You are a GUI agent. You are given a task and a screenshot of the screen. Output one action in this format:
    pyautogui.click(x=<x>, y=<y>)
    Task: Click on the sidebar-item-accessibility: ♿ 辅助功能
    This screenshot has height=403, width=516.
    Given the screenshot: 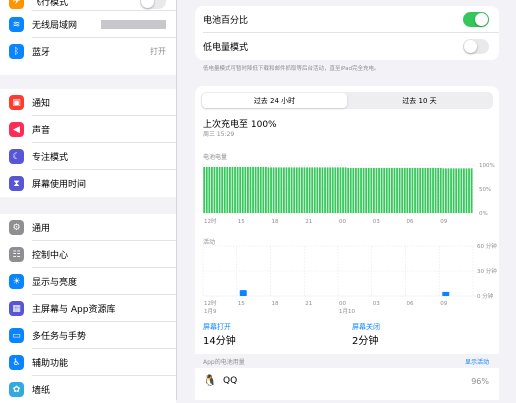 What is the action you would take?
    pyautogui.click(x=88, y=362)
    